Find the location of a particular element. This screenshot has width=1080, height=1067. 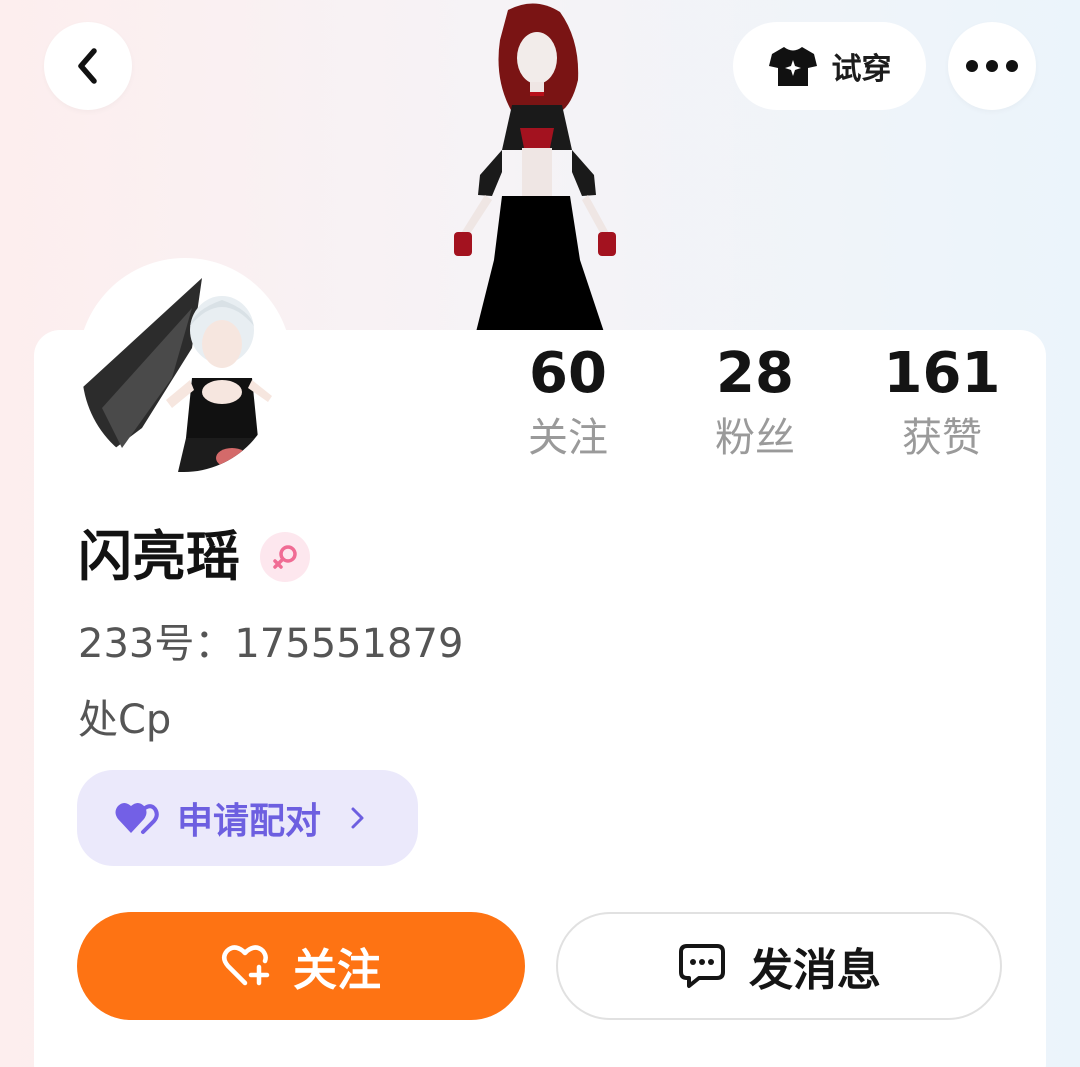

more-button is located at coordinates (992, 66).